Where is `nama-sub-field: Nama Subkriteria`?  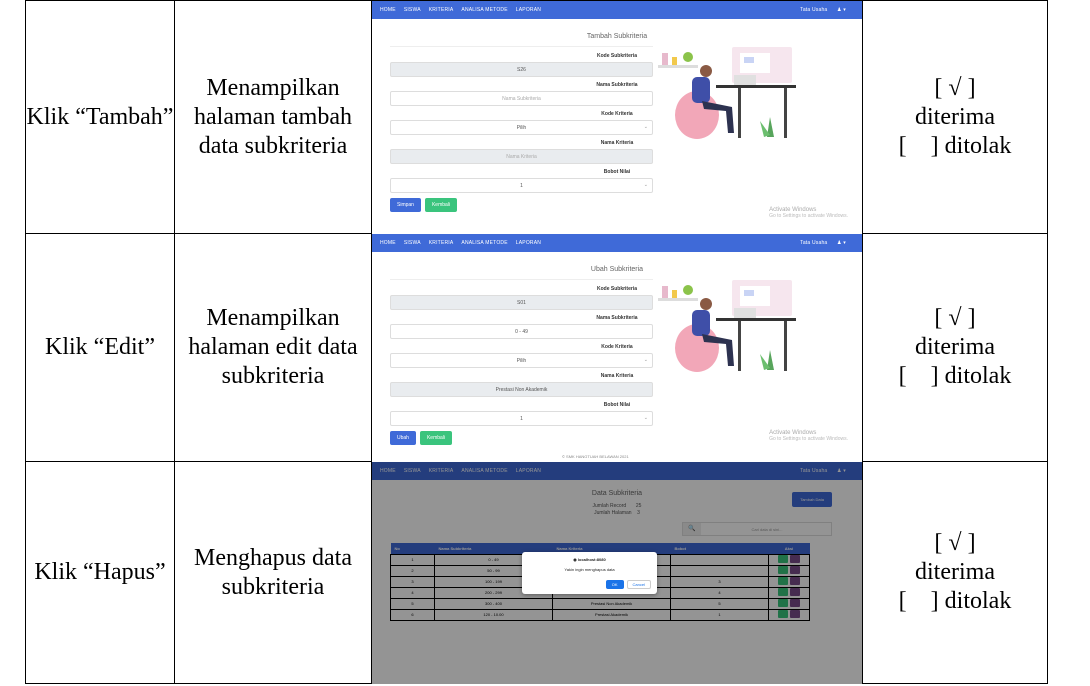 nama-sub-field: Nama Subkriteria is located at coordinates (521, 98).